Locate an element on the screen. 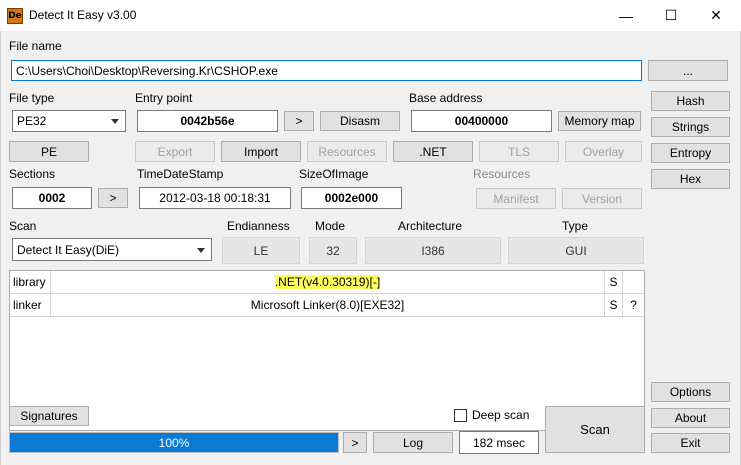 The width and height of the screenshot is (741, 465). result-name-cell: .NET(v4.0.30319)[-] is located at coordinates (328, 282).